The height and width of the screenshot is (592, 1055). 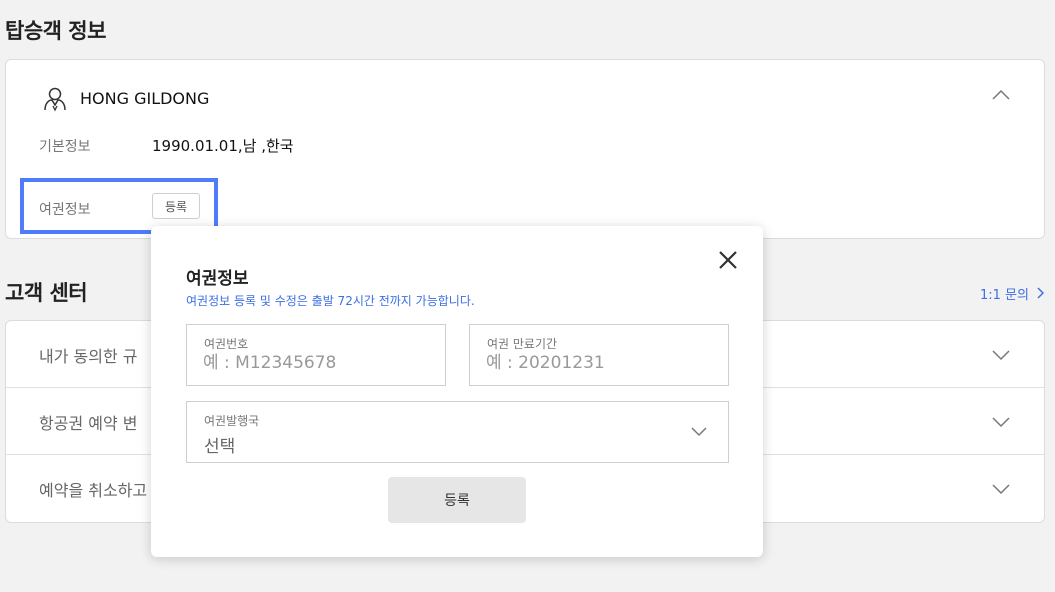 I want to click on issuing-country-label: 여권발행국, so click(x=232, y=421).